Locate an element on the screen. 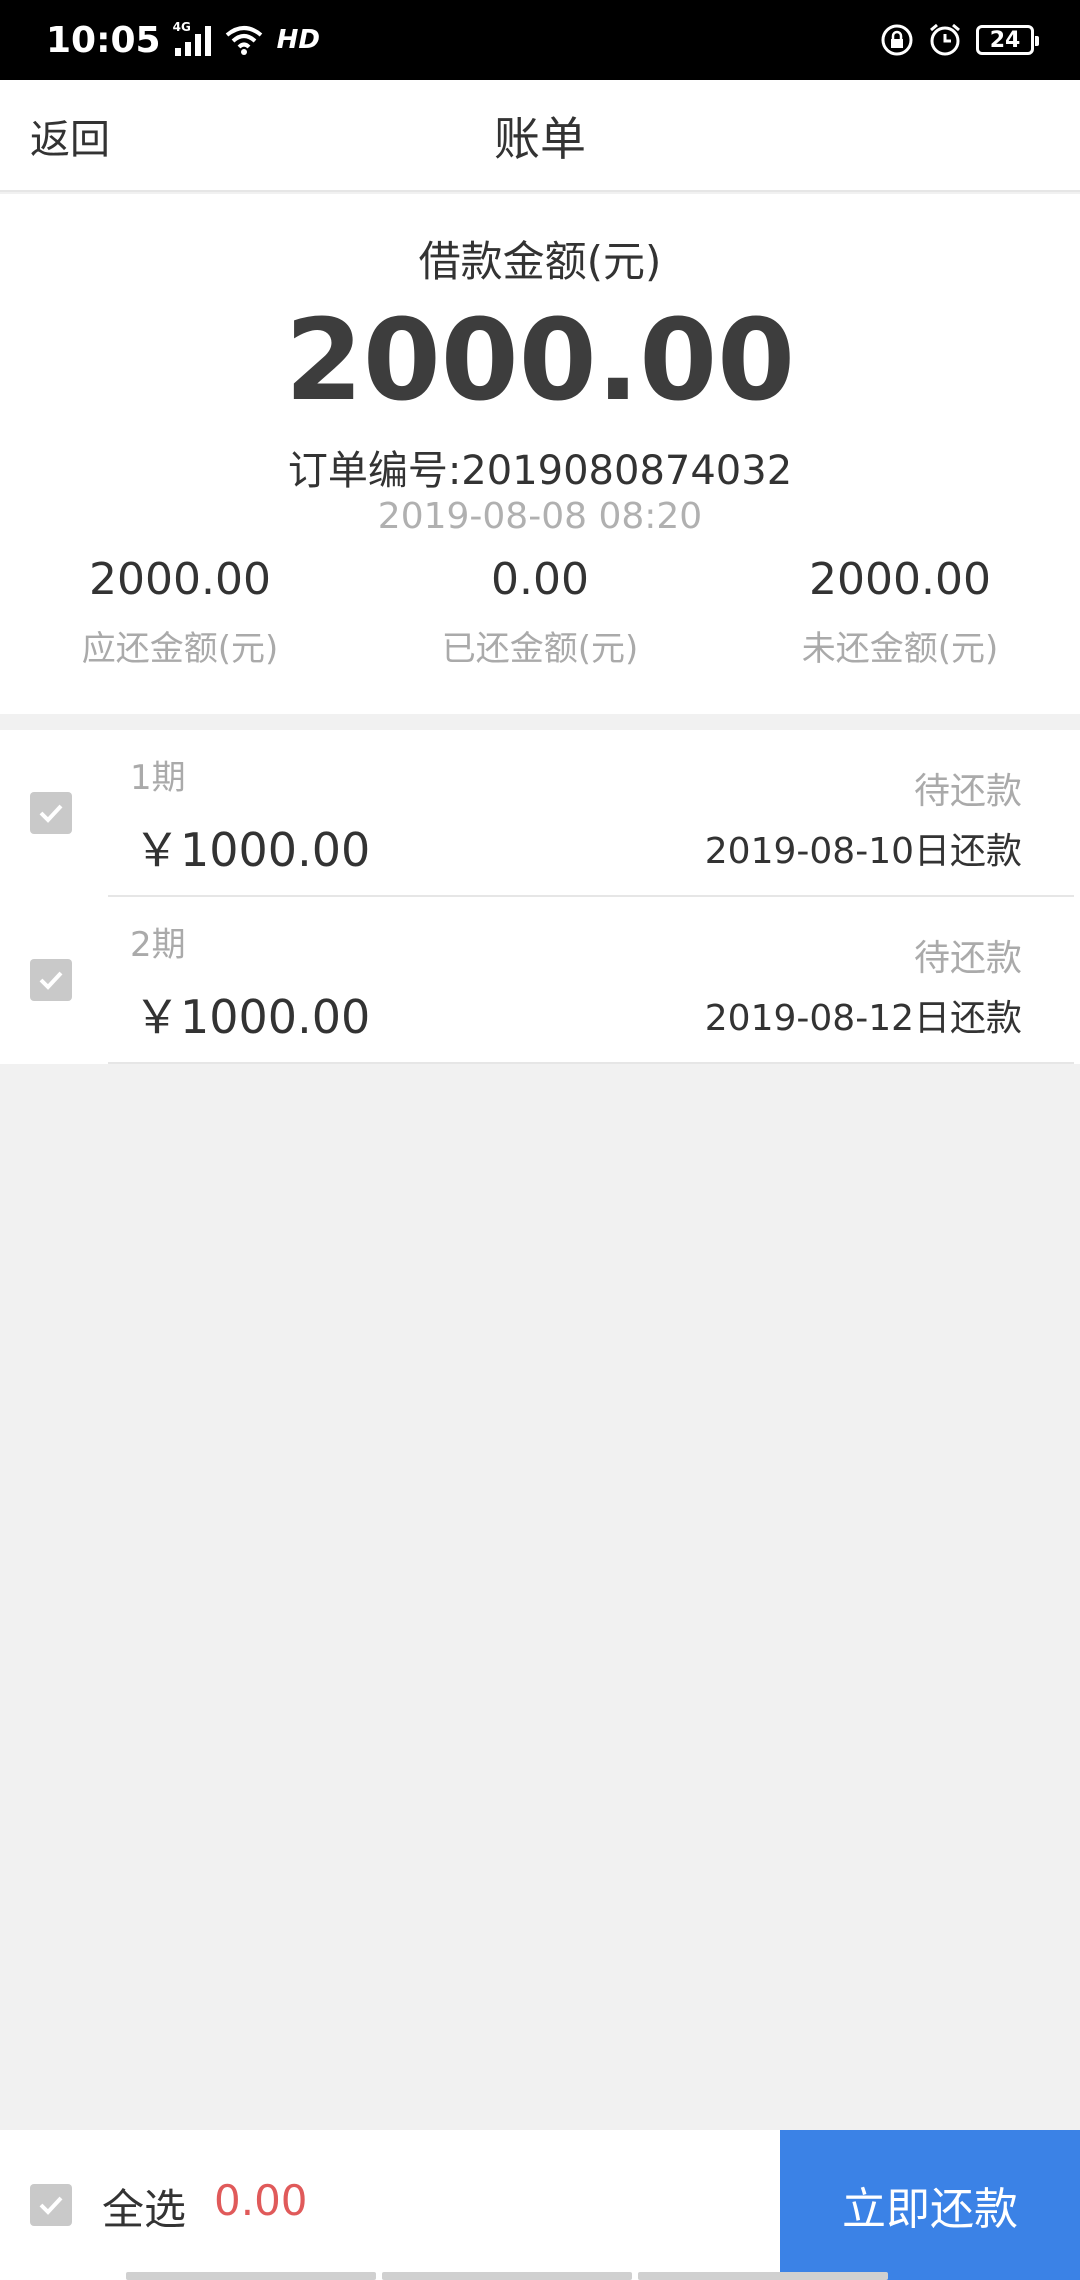  order-number: 订单编号:2019080874032 is located at coordinates (540, 471).